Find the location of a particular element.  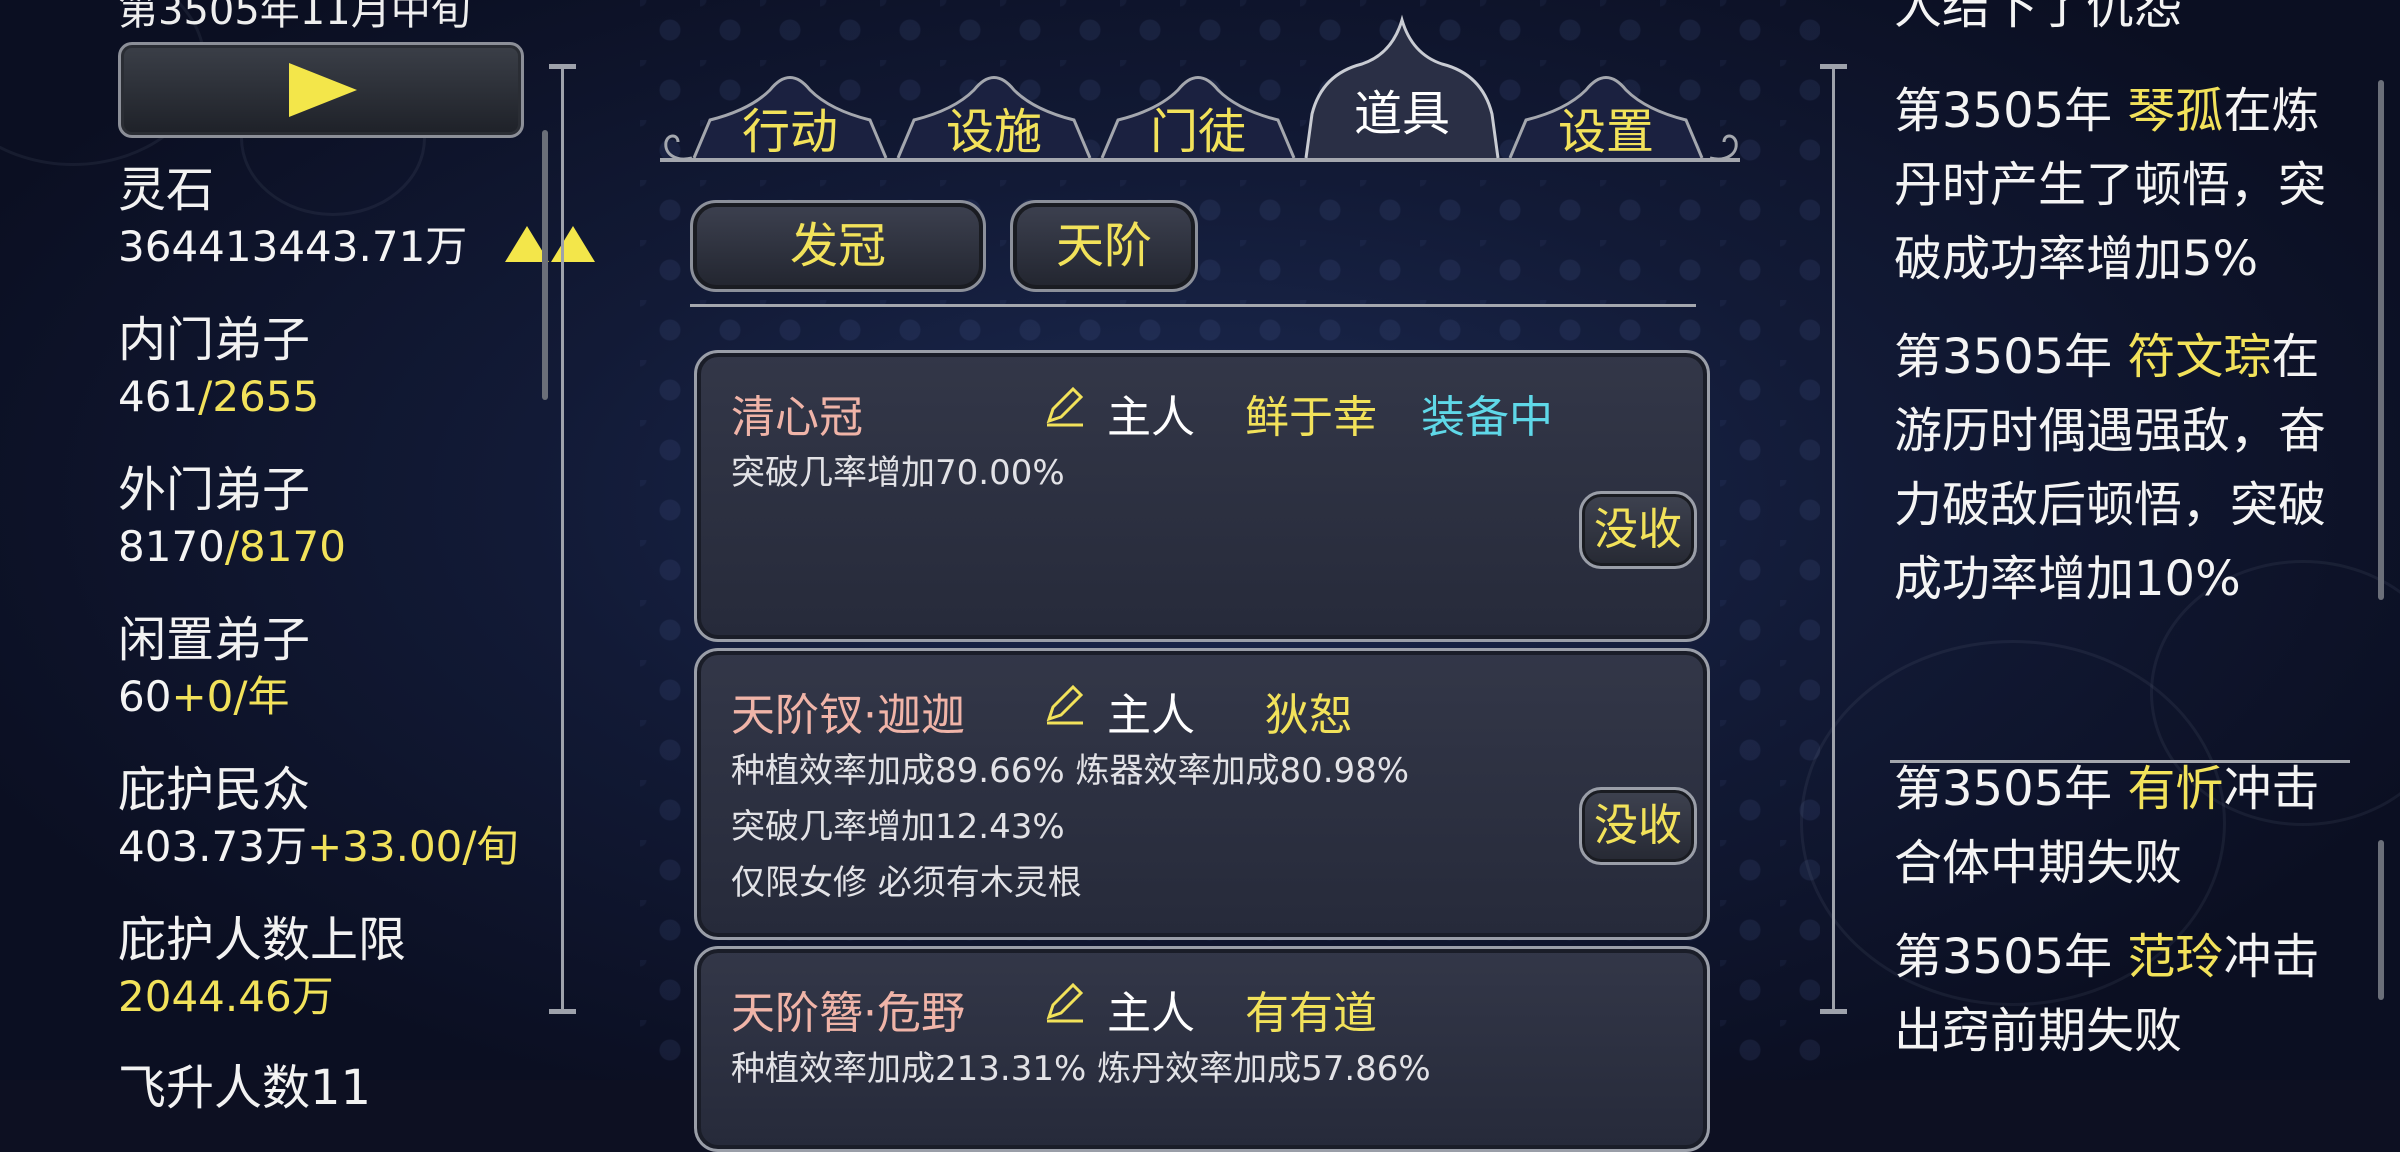

stat-inner-disciples: 内门弟子 461/2655 is located at coordinates (218, 367).